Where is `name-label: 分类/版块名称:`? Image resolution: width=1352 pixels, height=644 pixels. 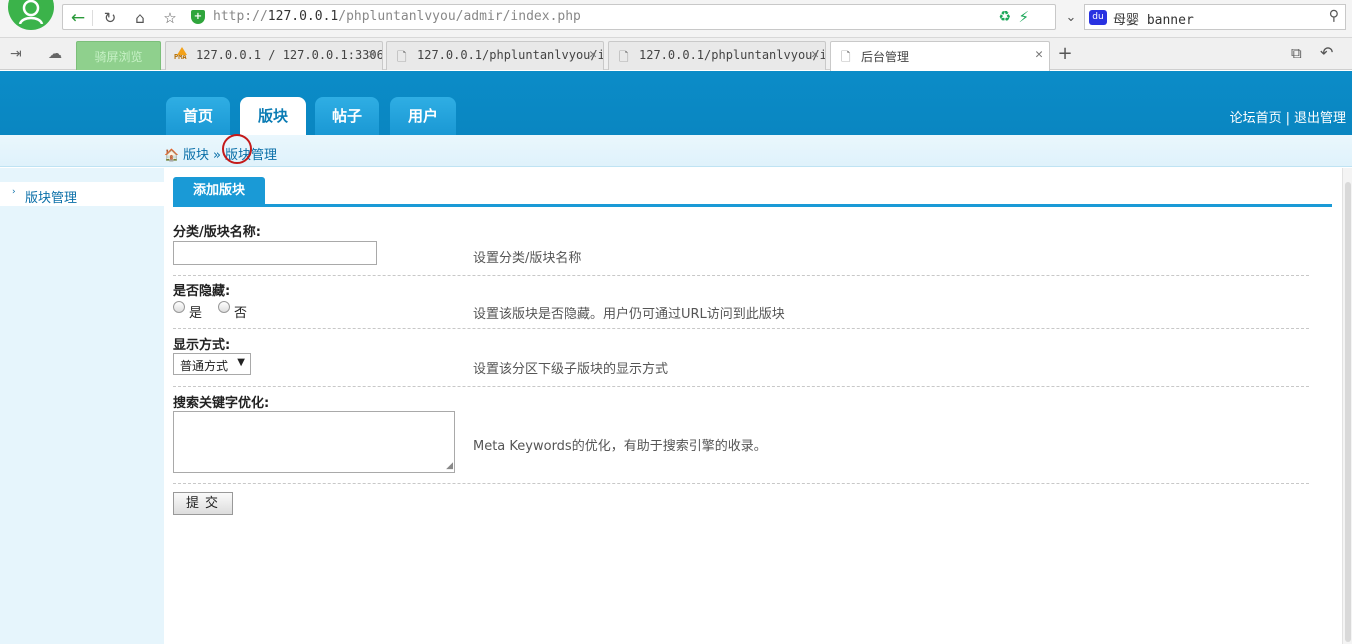
name-label: 分类/版块名称: is located at coordinates (217, 232).